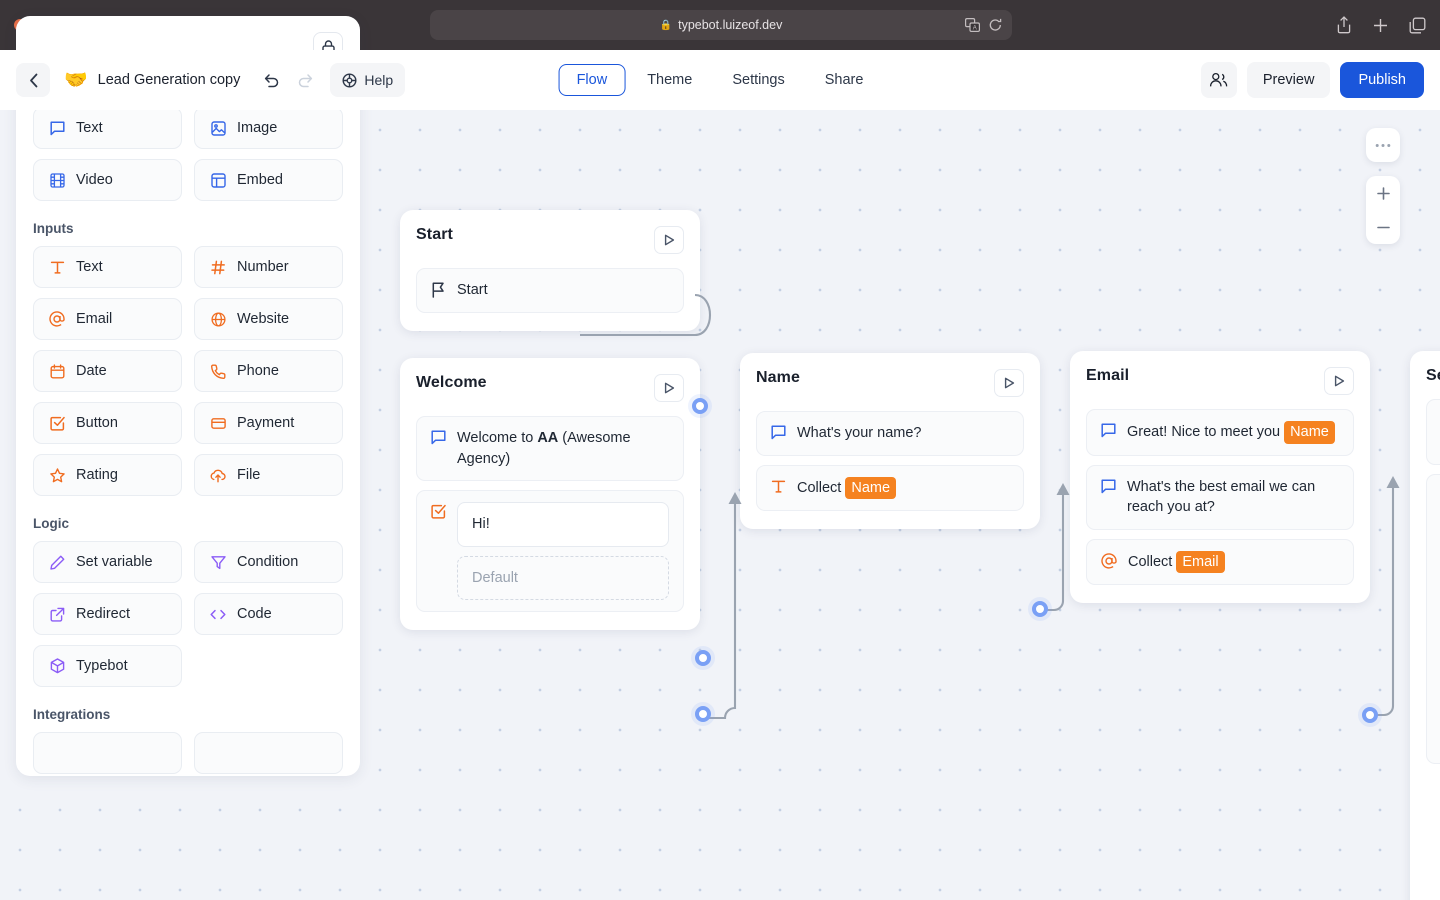  What do you see at coordinates (53, 228) in the screenshot?
I see `section-title-inputs: Inputs` at bounding box center [53, 228].